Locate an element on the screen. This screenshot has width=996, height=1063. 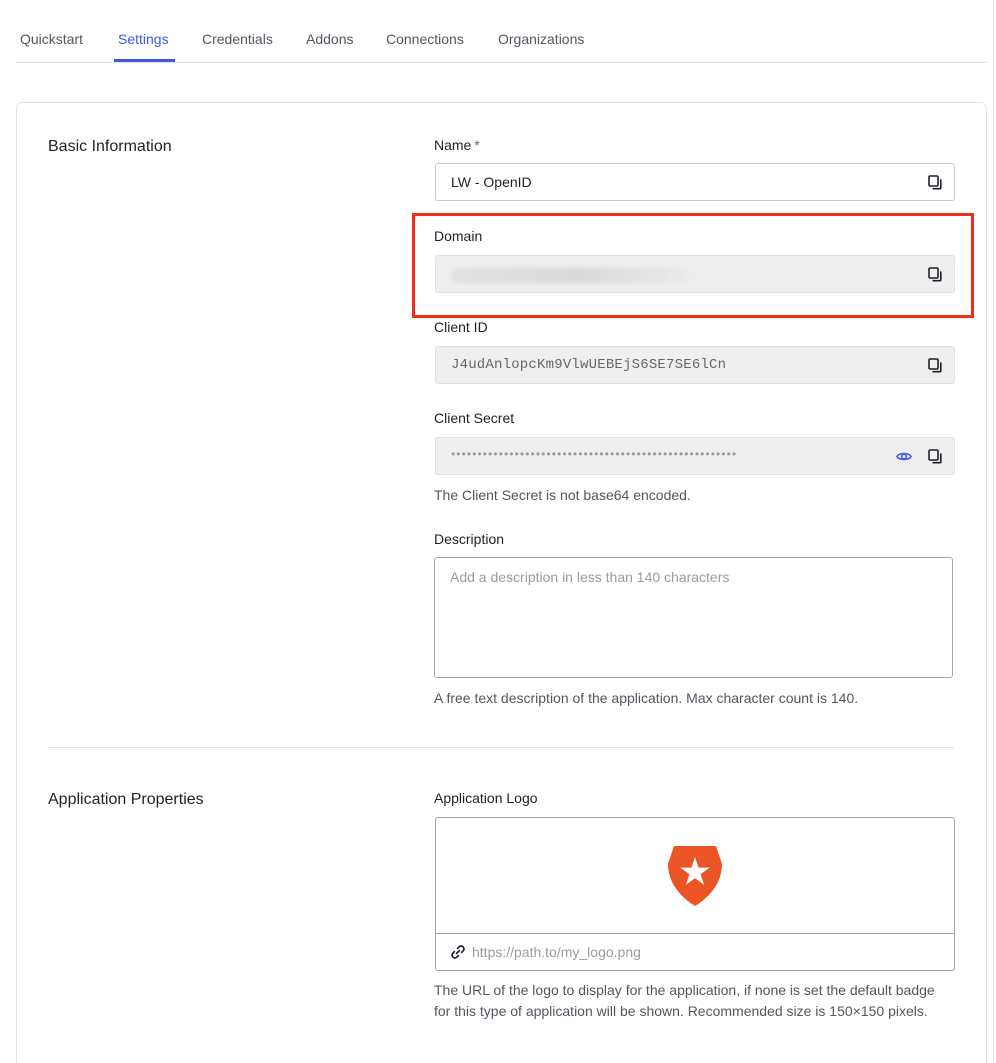
link-icon is located at coordinates (458, 952).